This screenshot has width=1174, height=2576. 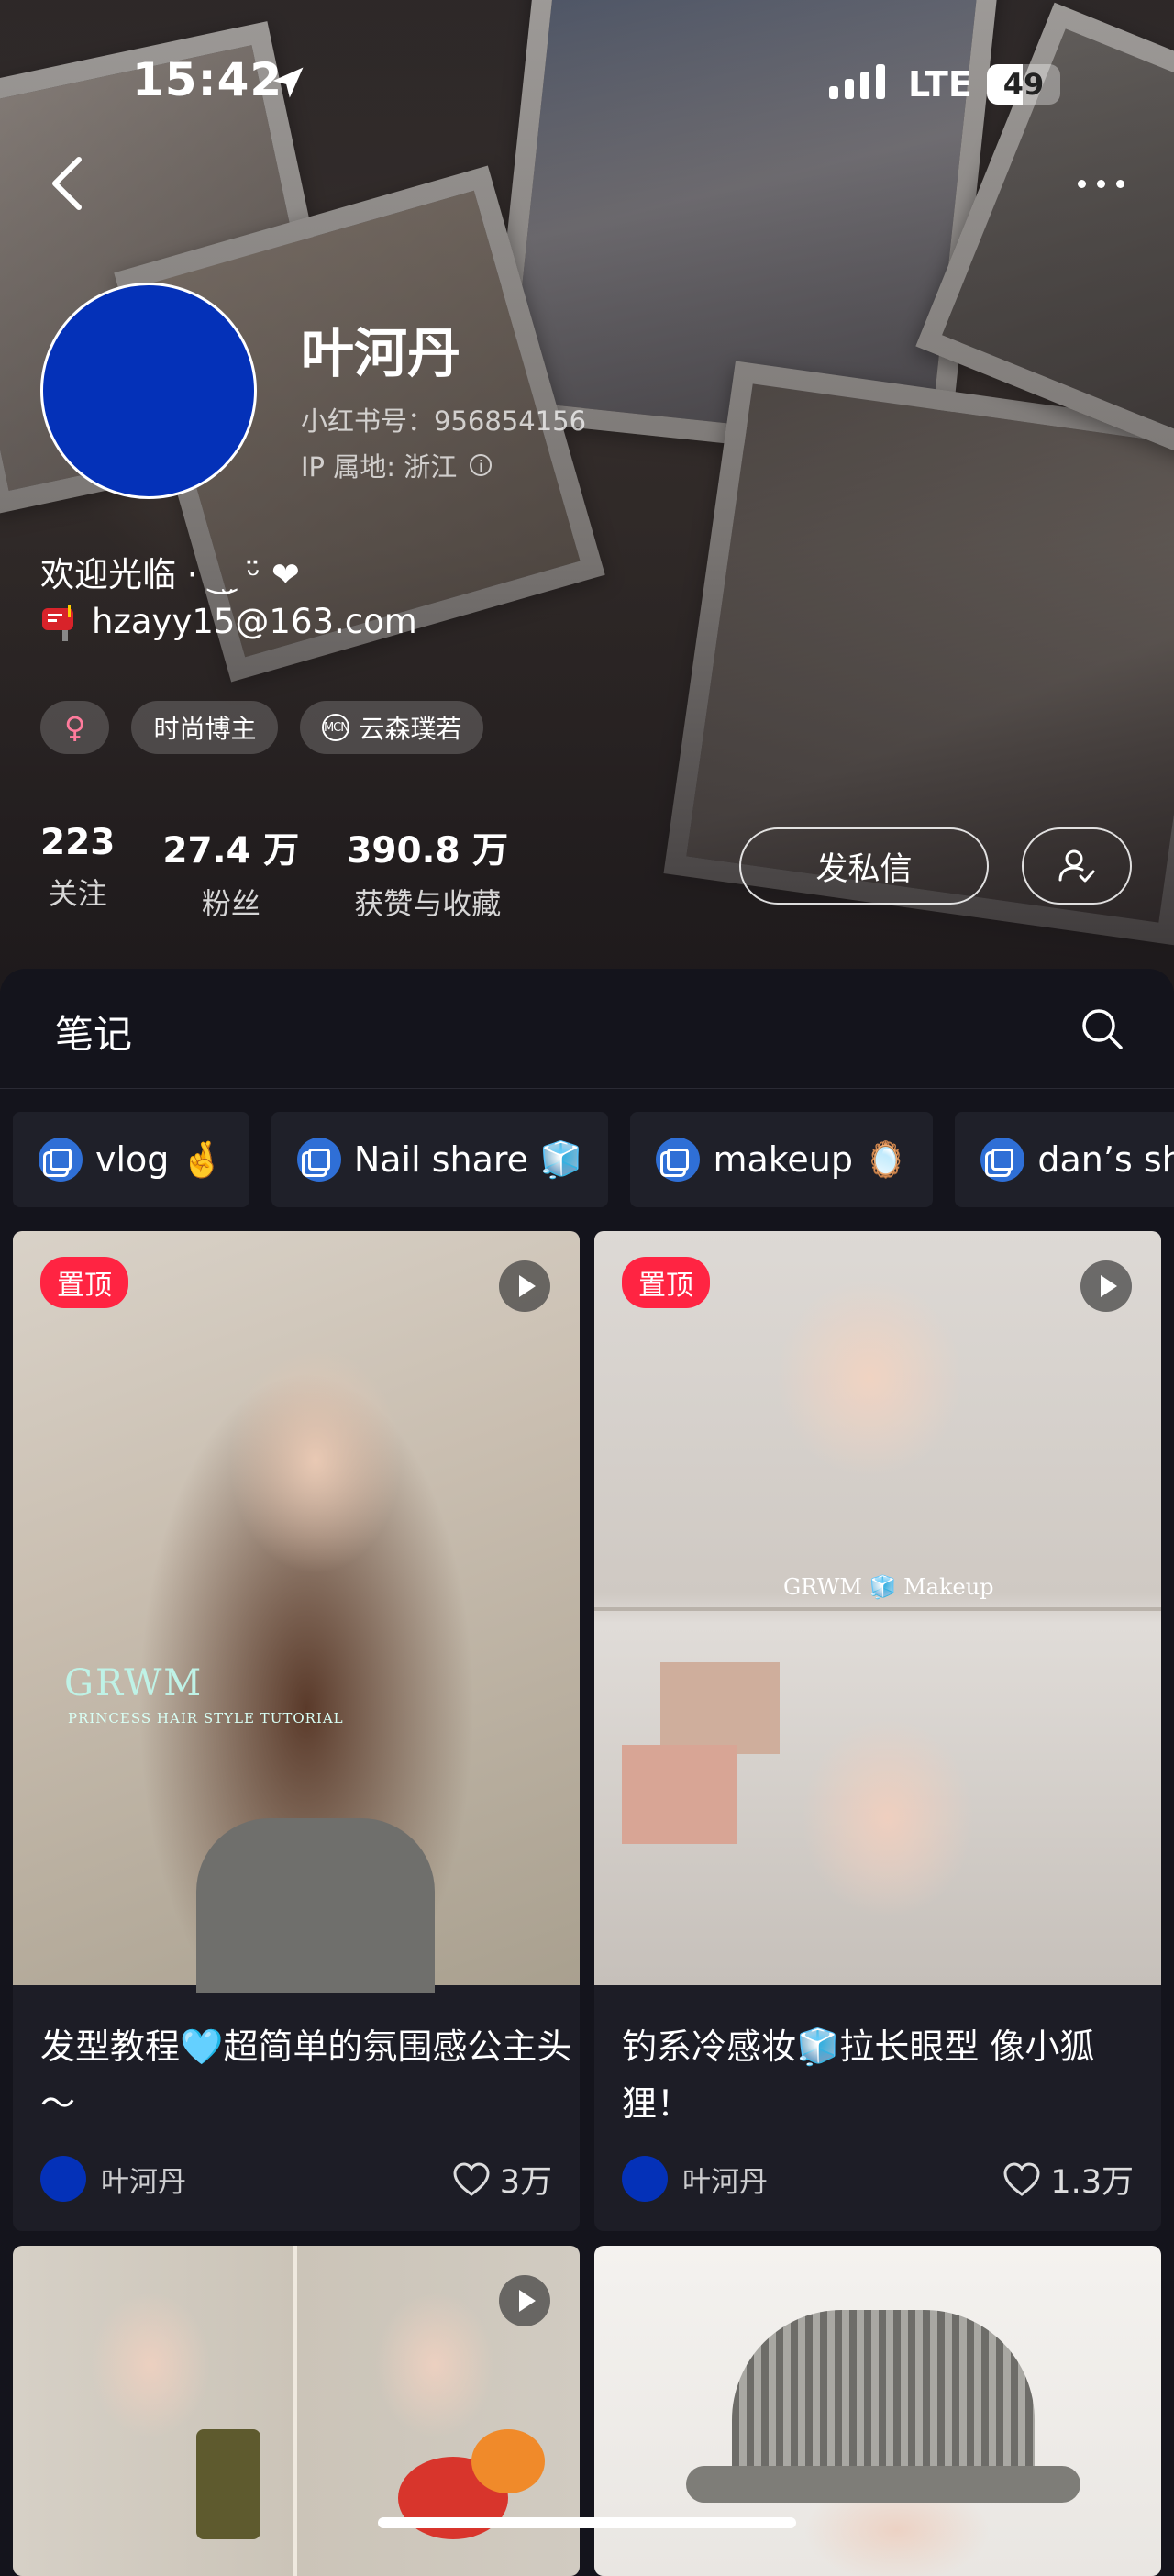 What do you see at coordinates (1100, 183) in the screenshot?
I see `more-options-icon` at bounding box center [1100, 183].